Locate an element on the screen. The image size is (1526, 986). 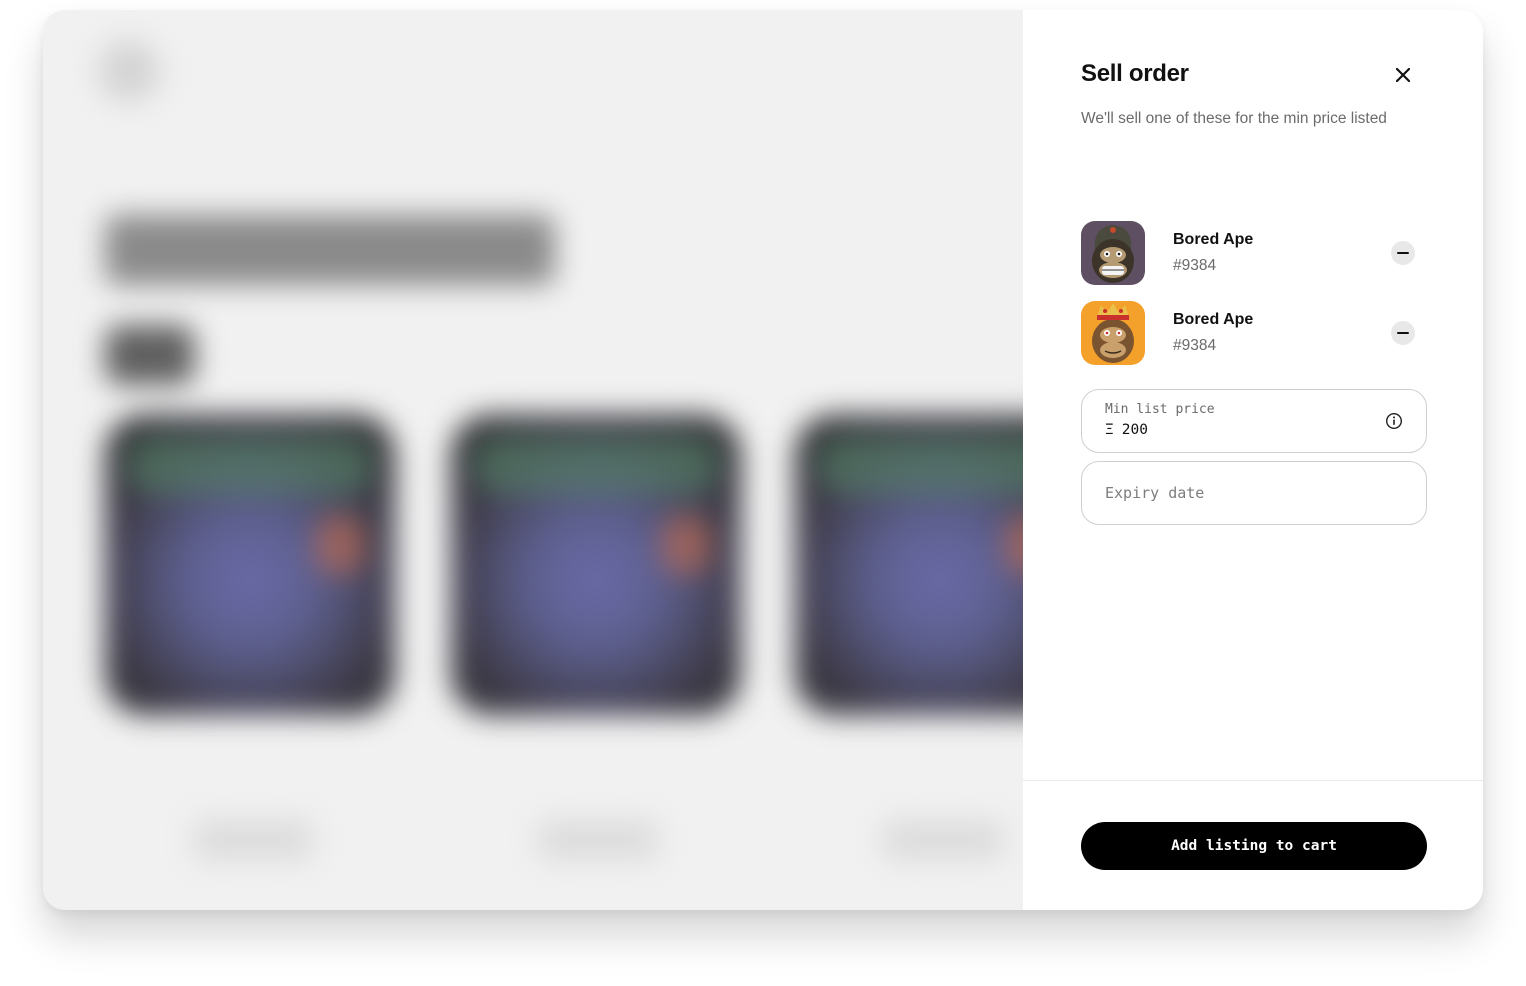
eth-currency-icon: Ξ is located at coordinates (1109, 430).